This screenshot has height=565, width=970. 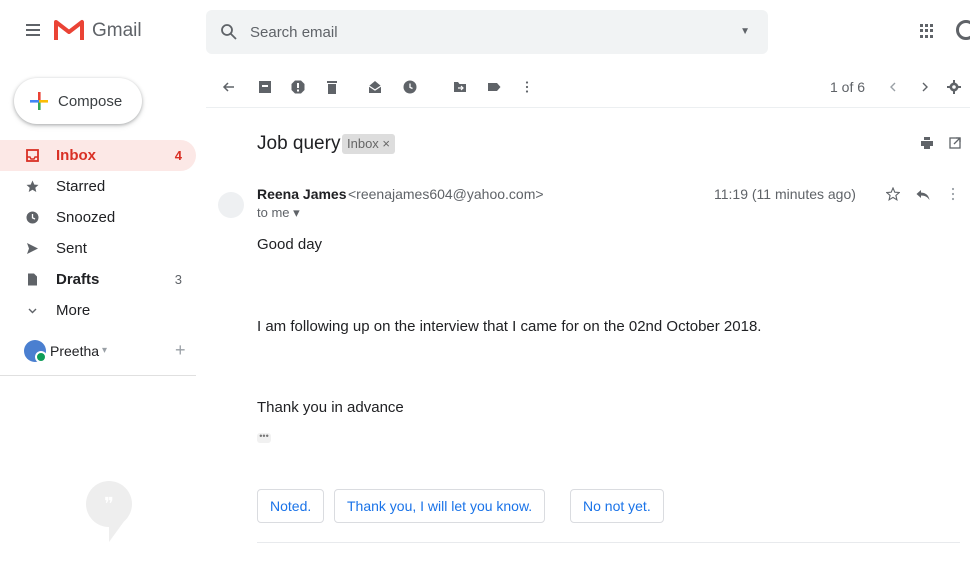 What do you see at coordinates (117, 31) in the screenshot?
I see `app-name: Gmail` at bounding box center [117, 31].